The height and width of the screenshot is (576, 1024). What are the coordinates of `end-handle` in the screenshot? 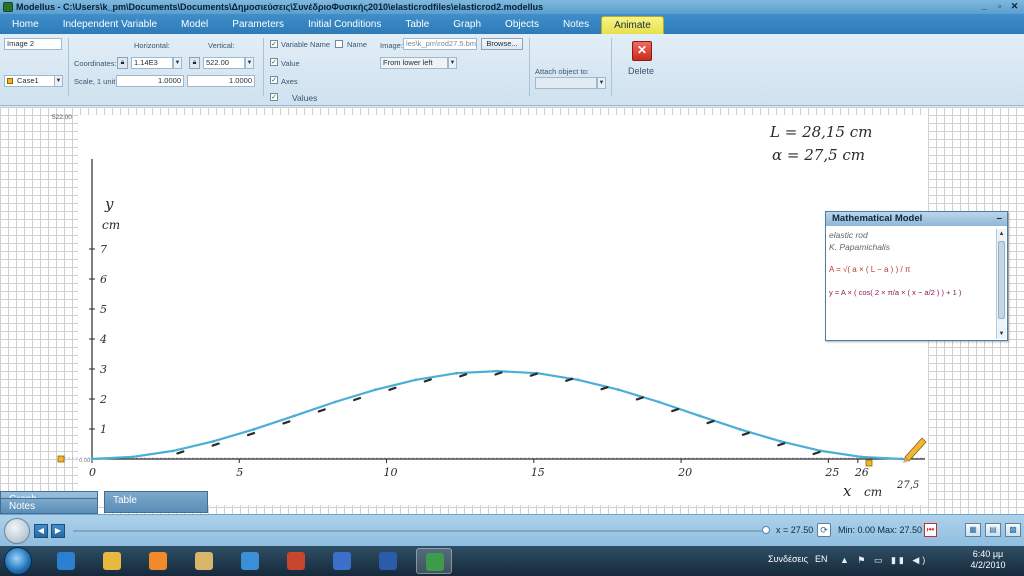 It's located at (869, 463).